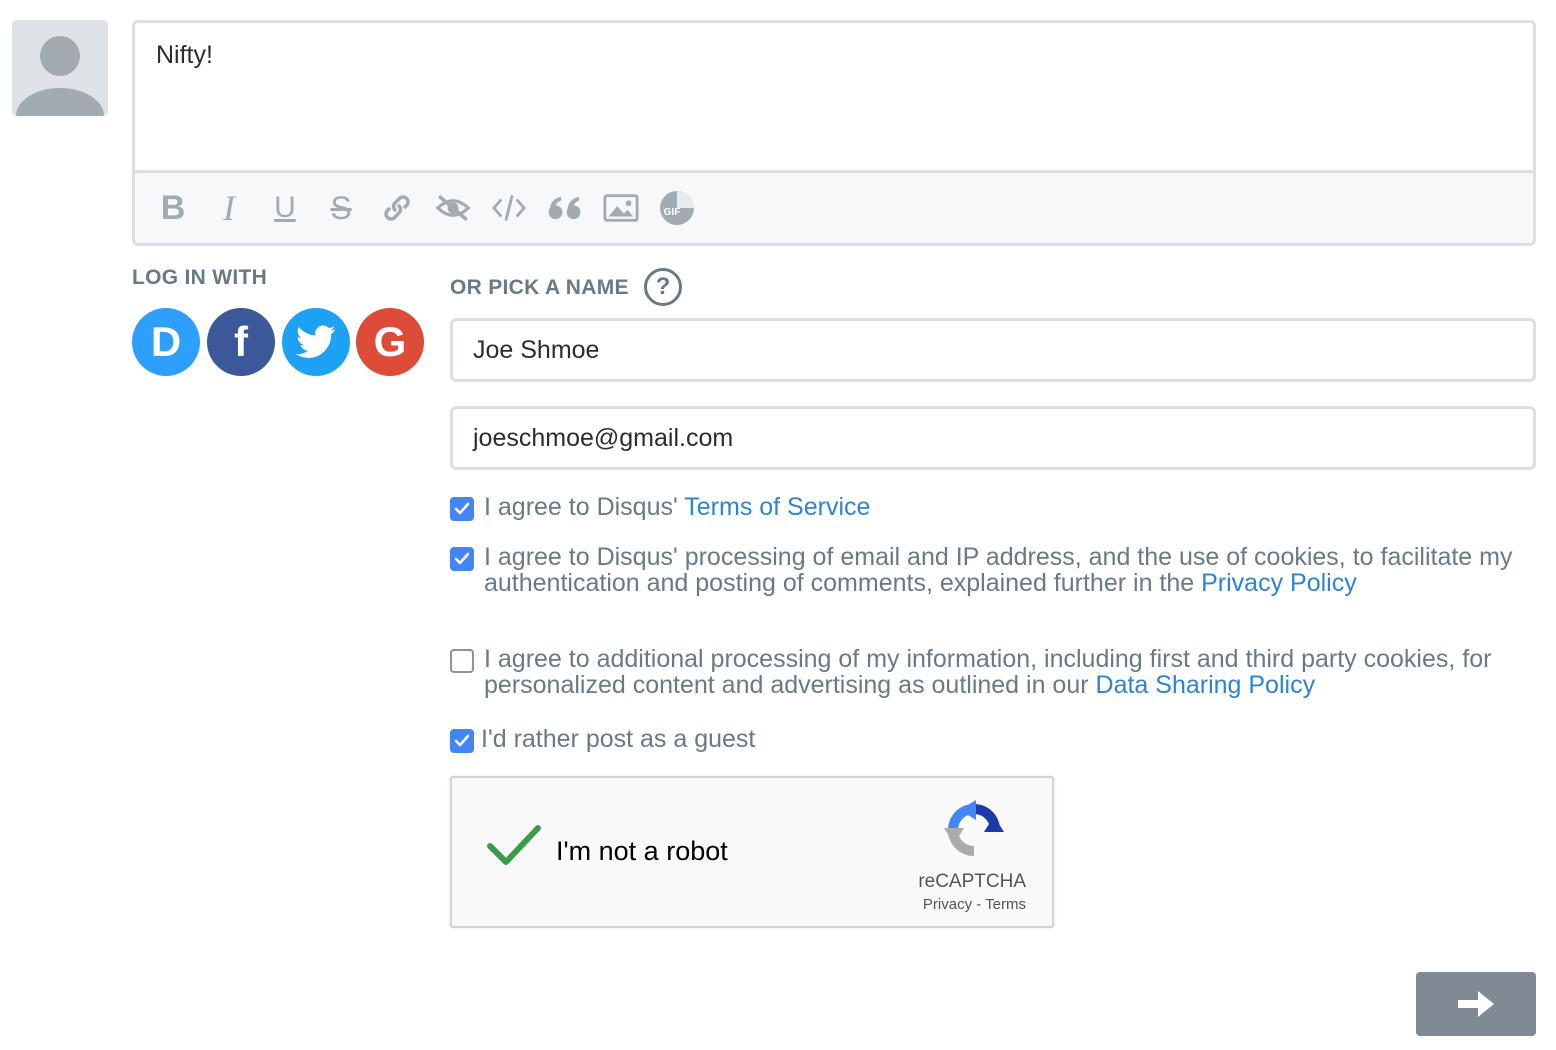  I want to click on user-placeholder-icon, so click(60, 76).